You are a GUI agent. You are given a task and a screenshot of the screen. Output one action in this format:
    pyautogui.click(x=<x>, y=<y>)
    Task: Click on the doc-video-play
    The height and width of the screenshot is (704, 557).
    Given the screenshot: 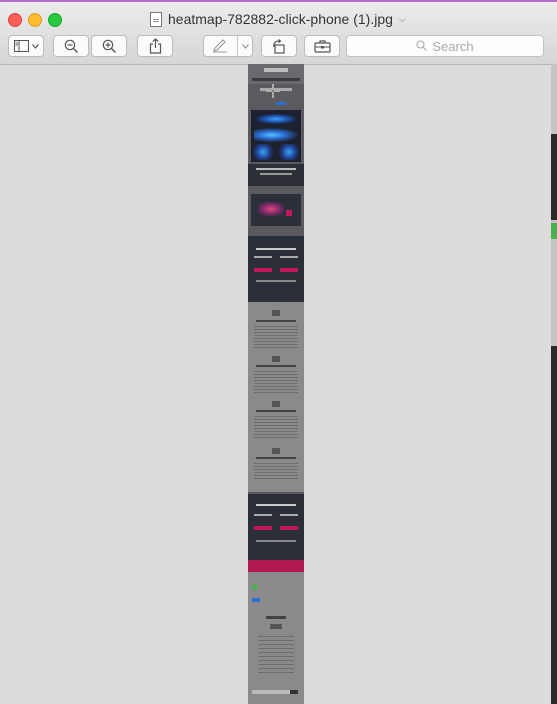 What is the action you would take?
    pyautogui.click(x=289, y=213)
    